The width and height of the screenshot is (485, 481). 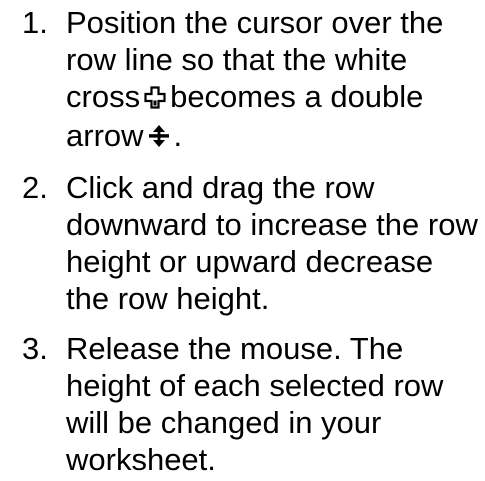 I want to click on white-cross-cursor-icon, so click(x=155, y=98).